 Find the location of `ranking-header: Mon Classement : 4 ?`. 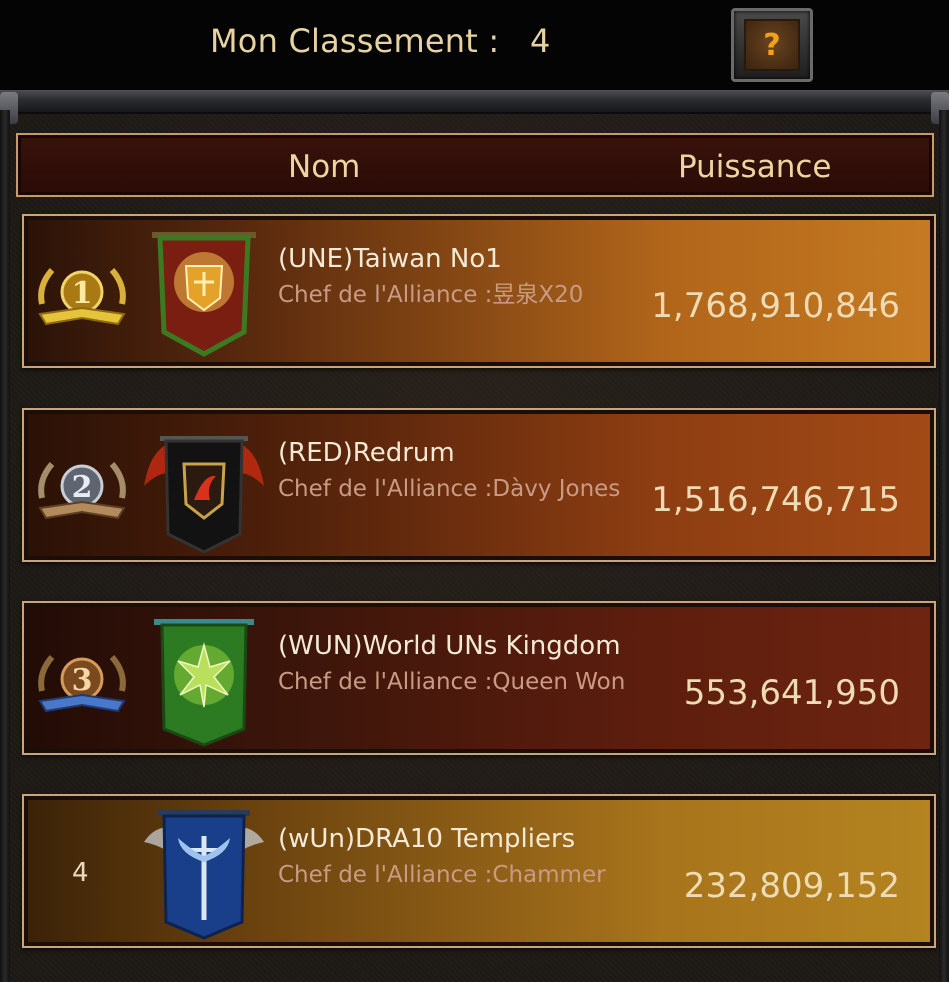

ranking-header: Mon Classement : 4 ? is located at coordinates (474, 45).